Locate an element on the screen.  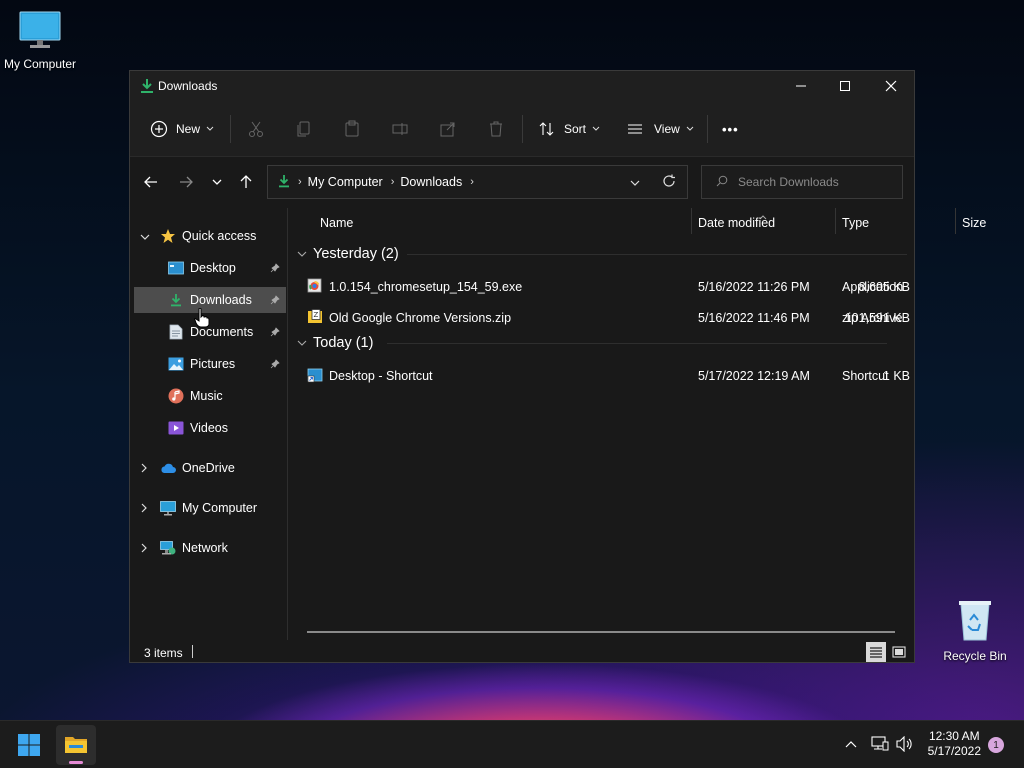
paste-icon is located at coordinates (352, 128).